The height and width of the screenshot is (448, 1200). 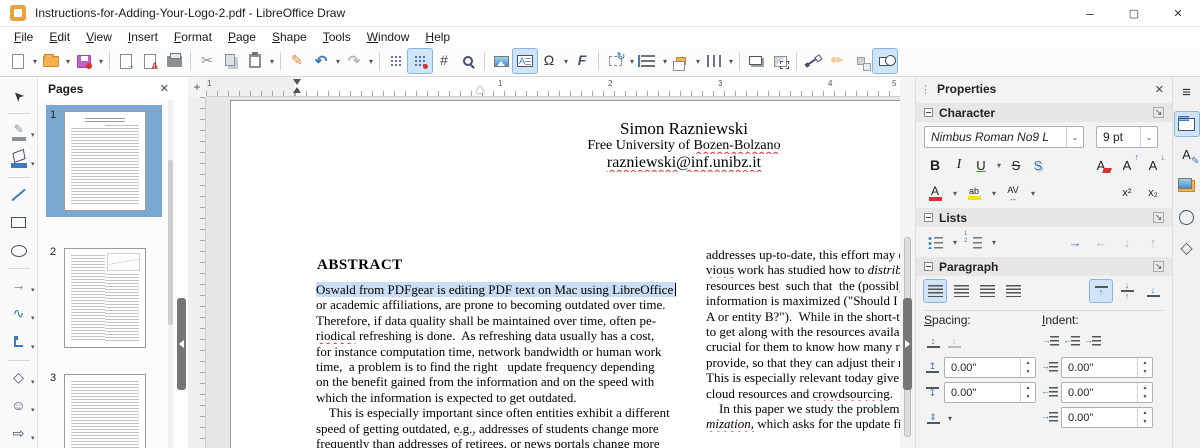 I want to click on export-button, so click(x=126, y=61).